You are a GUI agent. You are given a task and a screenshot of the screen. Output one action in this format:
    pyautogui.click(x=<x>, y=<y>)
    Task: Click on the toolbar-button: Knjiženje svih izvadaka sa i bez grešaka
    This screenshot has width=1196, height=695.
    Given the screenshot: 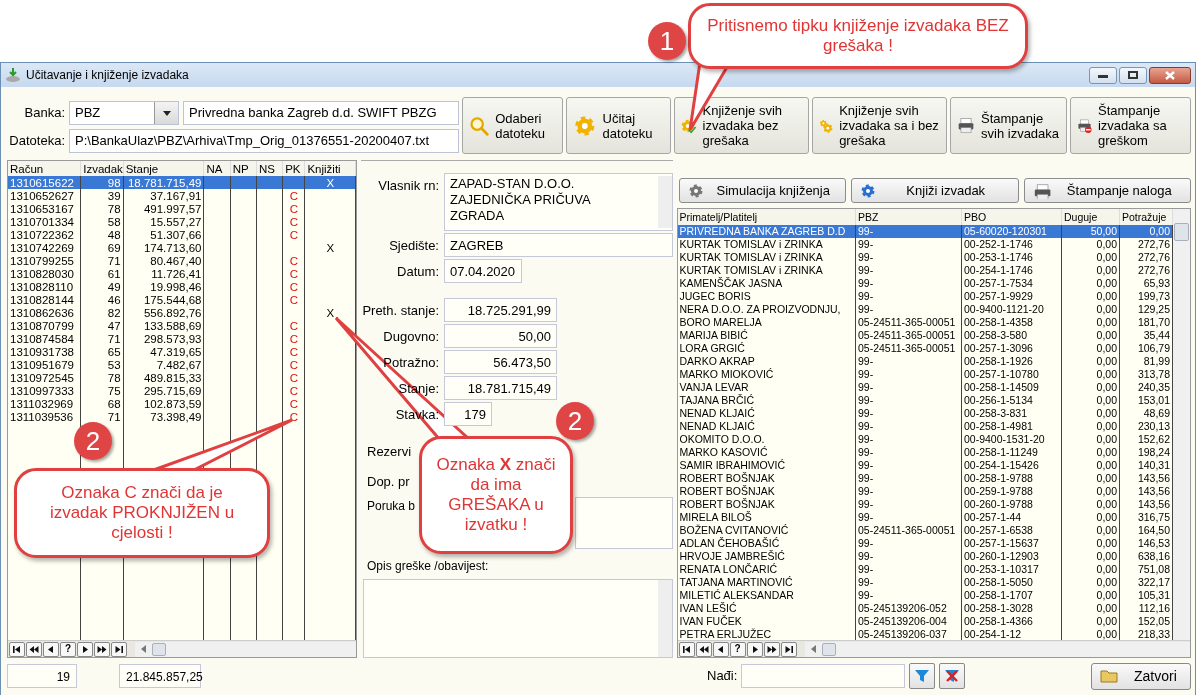 What is the action you would take?
    pyautogui.click(x=879, y=125)
    